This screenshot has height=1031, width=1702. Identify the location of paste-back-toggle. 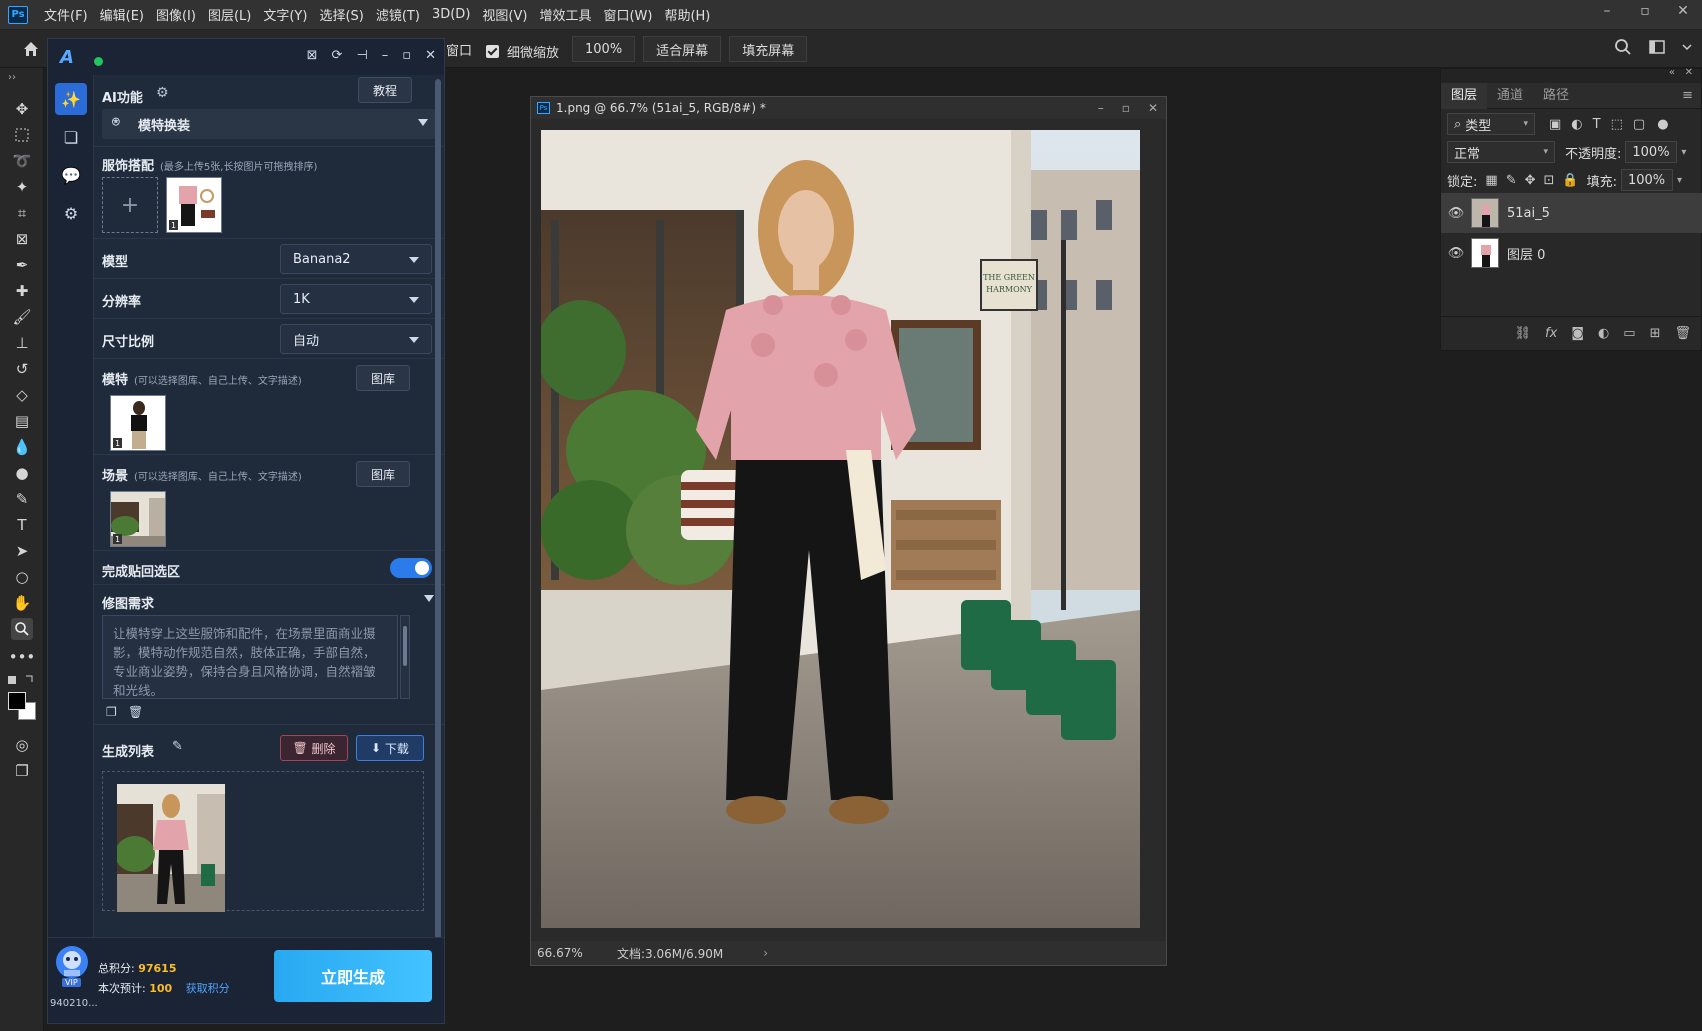
(411, 568).